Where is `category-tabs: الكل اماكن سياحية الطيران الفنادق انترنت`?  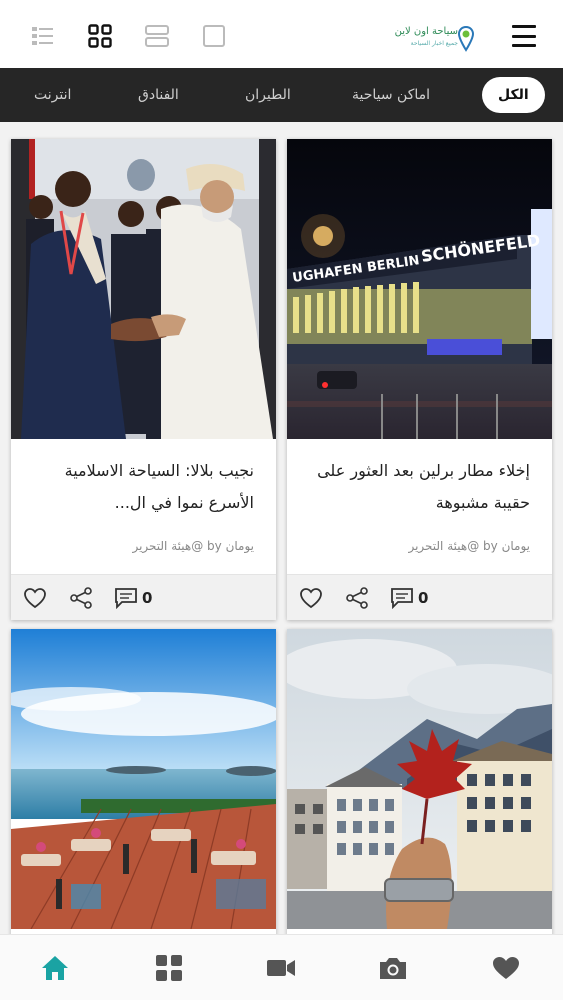
category-tabs: الكل اماكن سياحية الطيران الفنادق انترنت is located at coordinates (281, 95).